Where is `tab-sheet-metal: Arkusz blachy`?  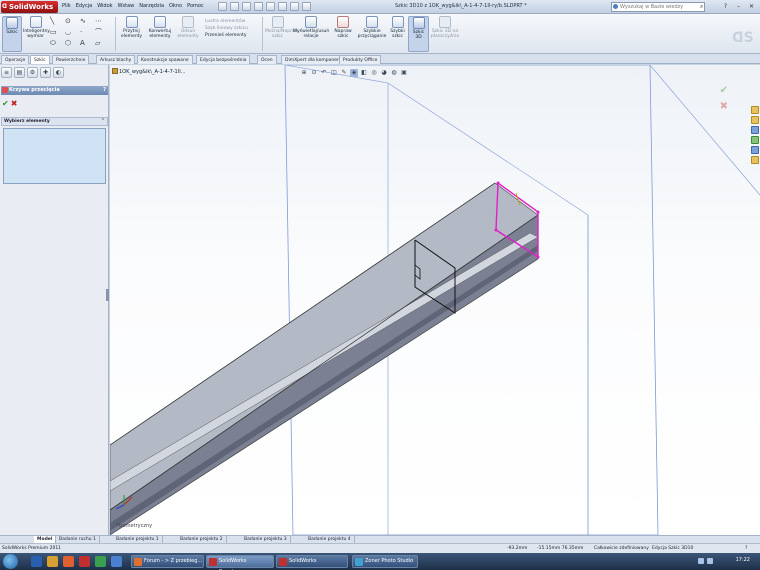
tab-sheet-metal: Arkusz blachy is located at coordinates (116, 59).